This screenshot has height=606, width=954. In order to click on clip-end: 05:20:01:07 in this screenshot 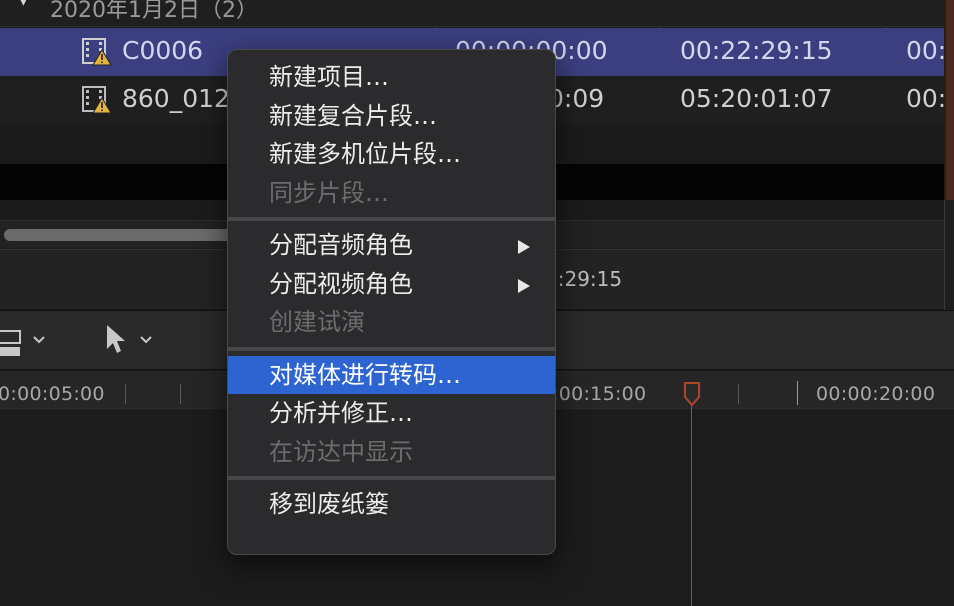, I will do `click(756, 98)`.